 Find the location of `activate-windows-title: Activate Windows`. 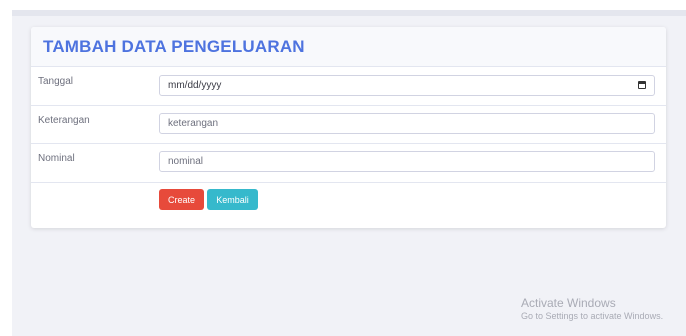

activate-windows-title: Activate Windows is located at coordinates (568, 303).